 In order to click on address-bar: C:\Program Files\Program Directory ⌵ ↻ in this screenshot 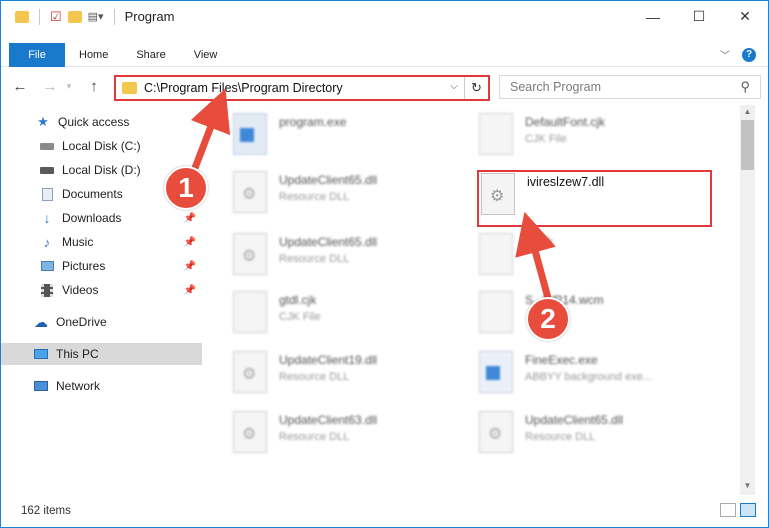, I will do `click(302, 88)`.